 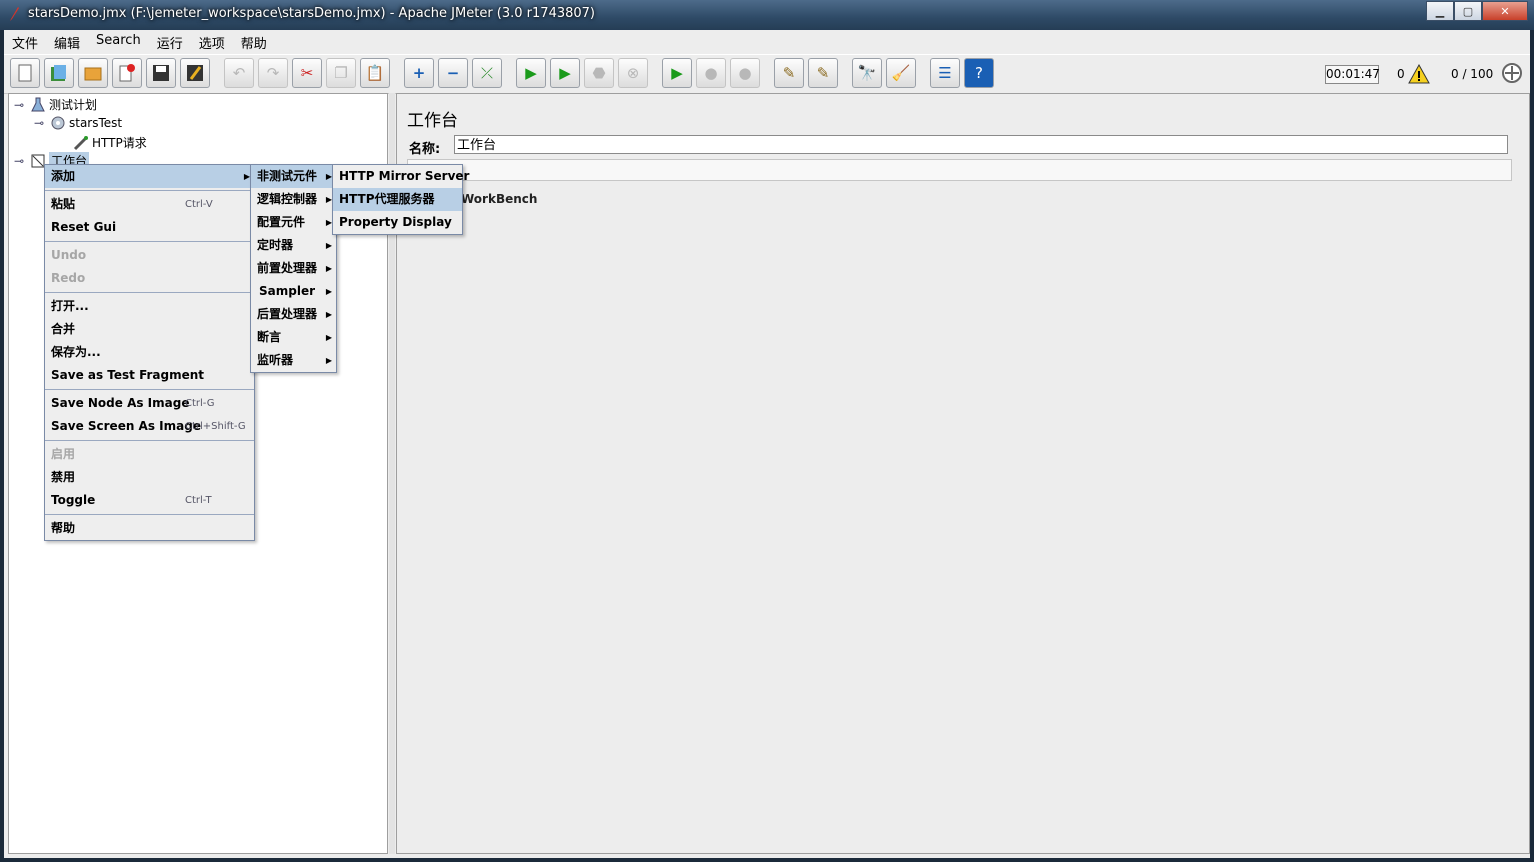 I want to click on menu-help: 帮助, so click(x=254, y=41).